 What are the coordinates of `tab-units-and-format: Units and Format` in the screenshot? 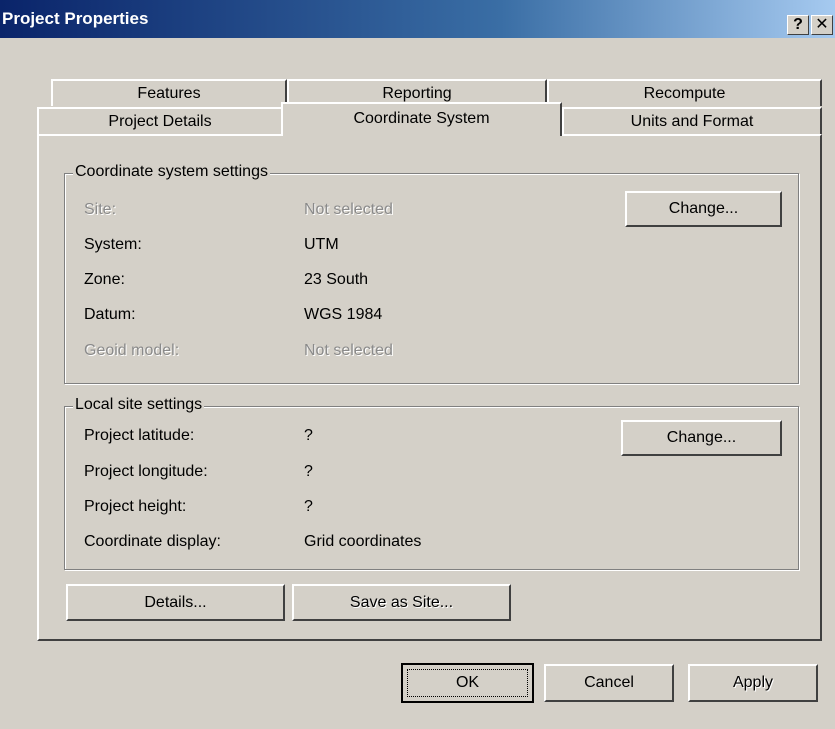 It's located at (692, 120).